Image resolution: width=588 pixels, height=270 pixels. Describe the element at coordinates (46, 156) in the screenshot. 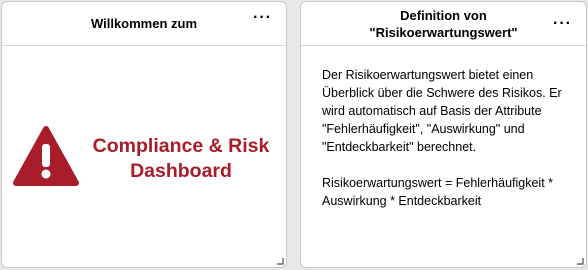

I see `warning-icon` at that location.